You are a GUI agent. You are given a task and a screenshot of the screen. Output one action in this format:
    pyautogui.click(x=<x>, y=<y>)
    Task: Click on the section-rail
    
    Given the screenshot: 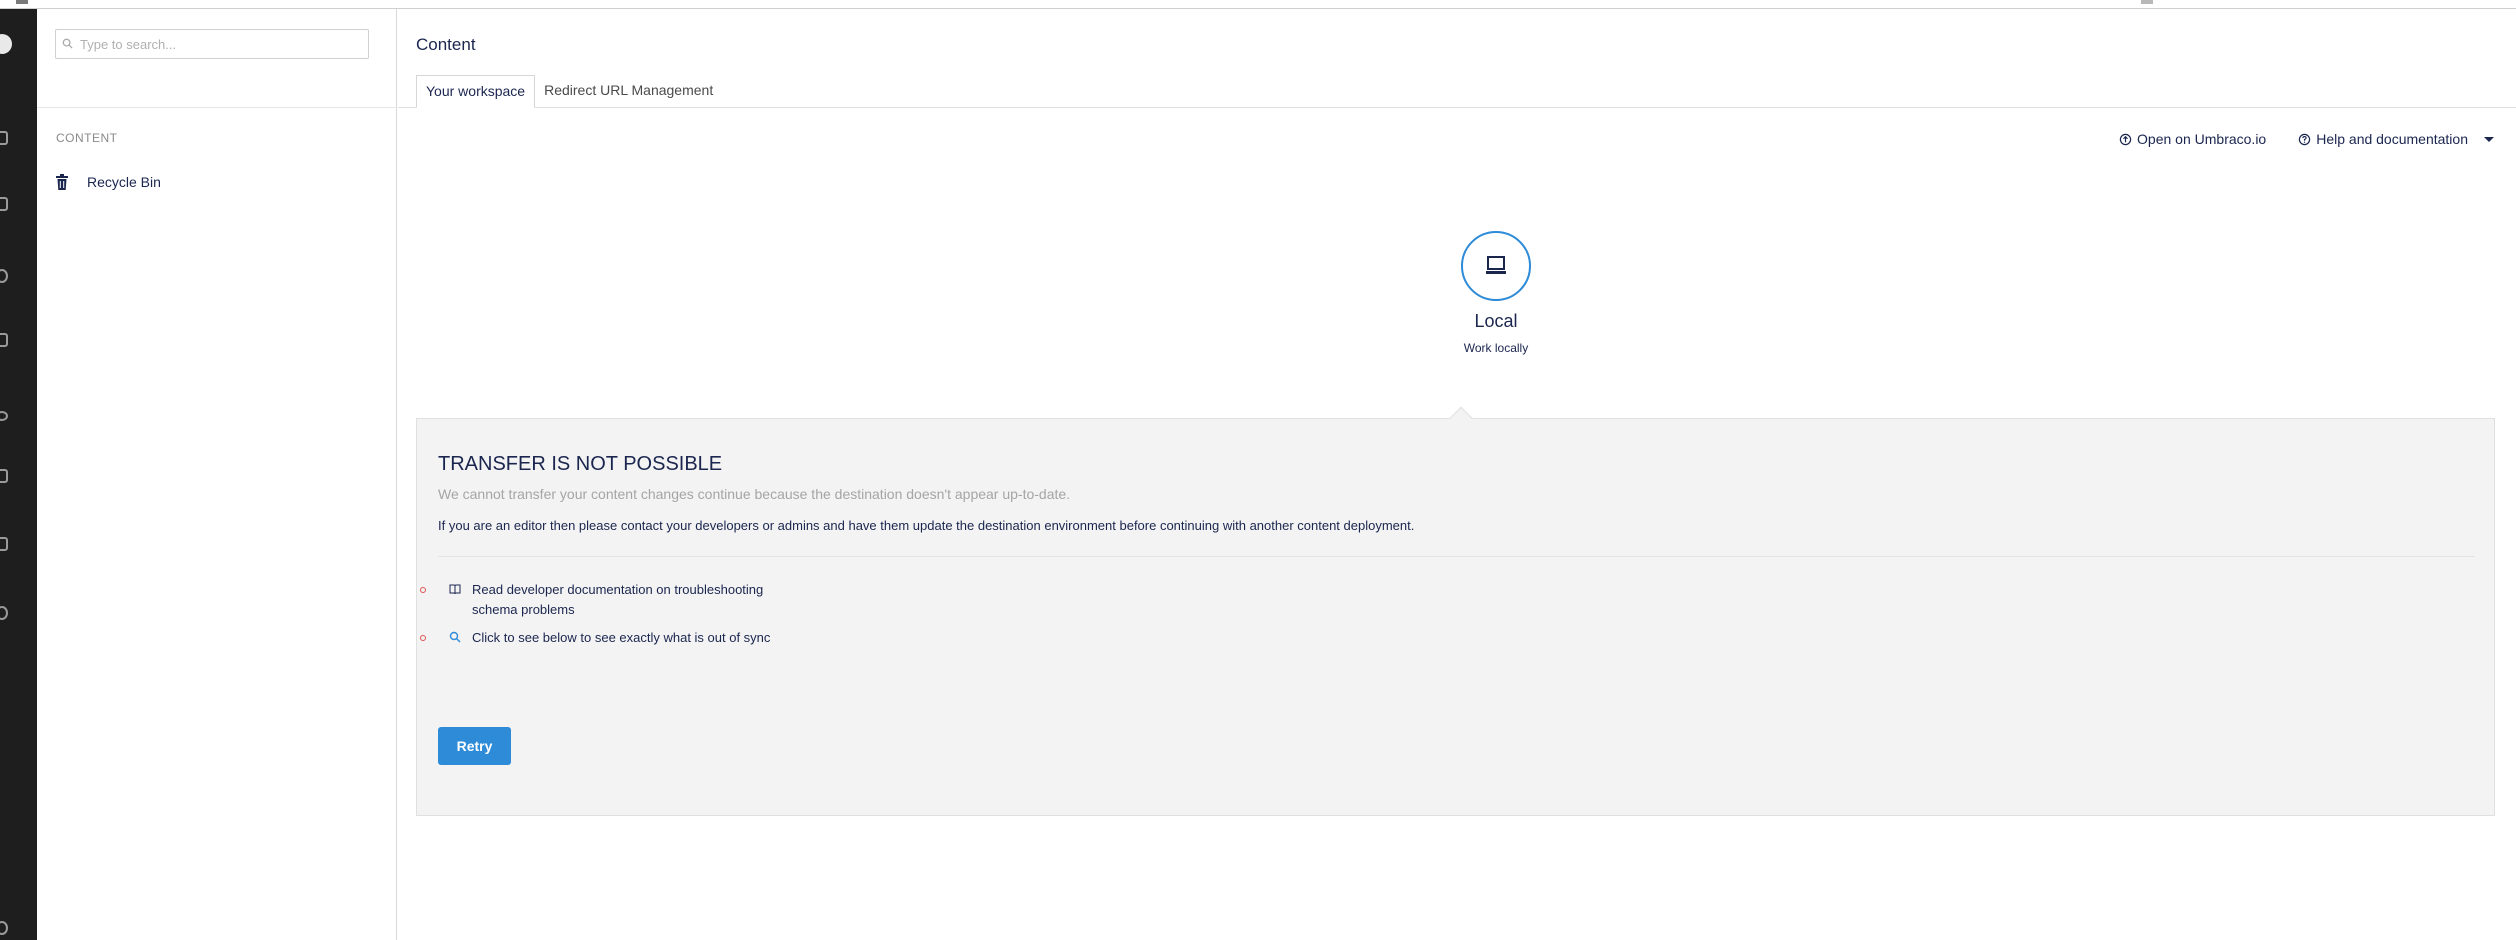 What is the action you would take?
    pyautogui.click(x=18, y=474)
    